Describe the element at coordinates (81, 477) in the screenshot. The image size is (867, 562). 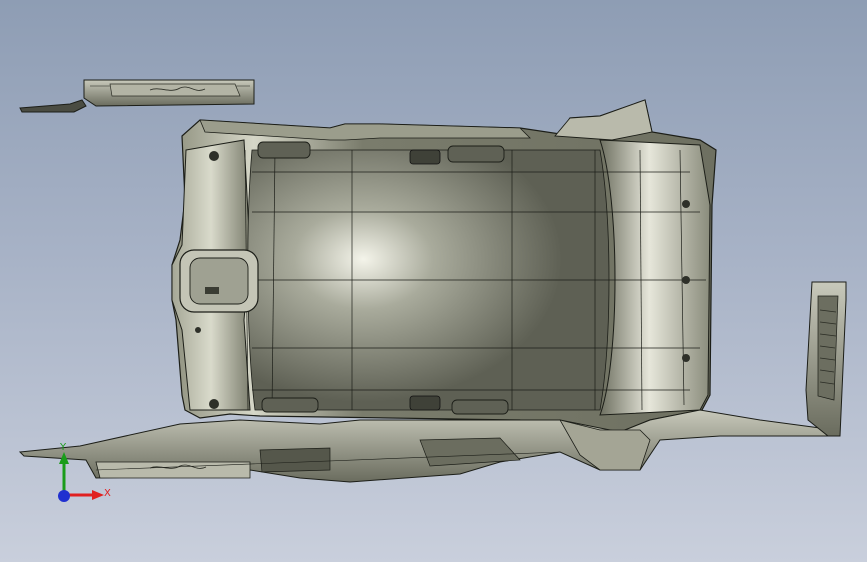
I see `coordinate-triad` at that location.